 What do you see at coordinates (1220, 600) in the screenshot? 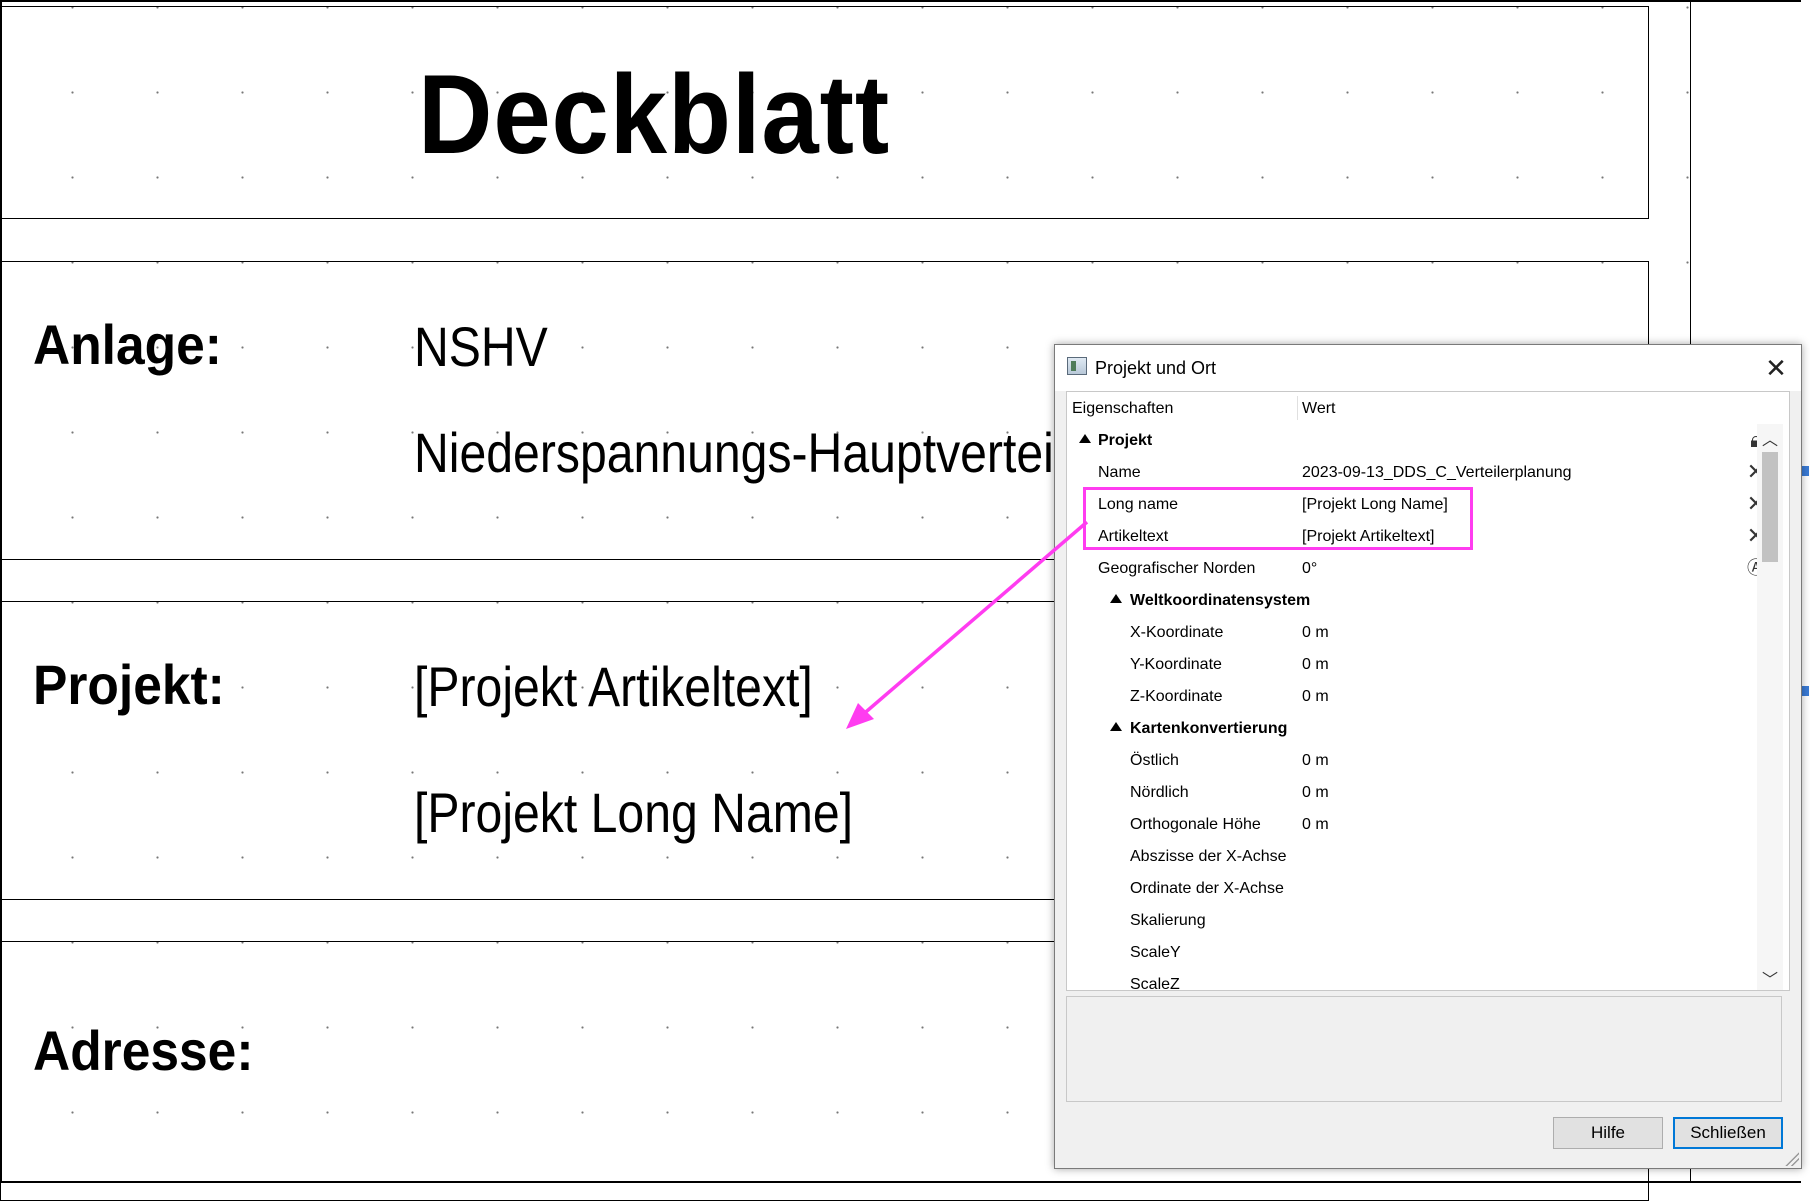
I see `property-name: Weltkoordinatensystem` at bounding box center [1220, 600].